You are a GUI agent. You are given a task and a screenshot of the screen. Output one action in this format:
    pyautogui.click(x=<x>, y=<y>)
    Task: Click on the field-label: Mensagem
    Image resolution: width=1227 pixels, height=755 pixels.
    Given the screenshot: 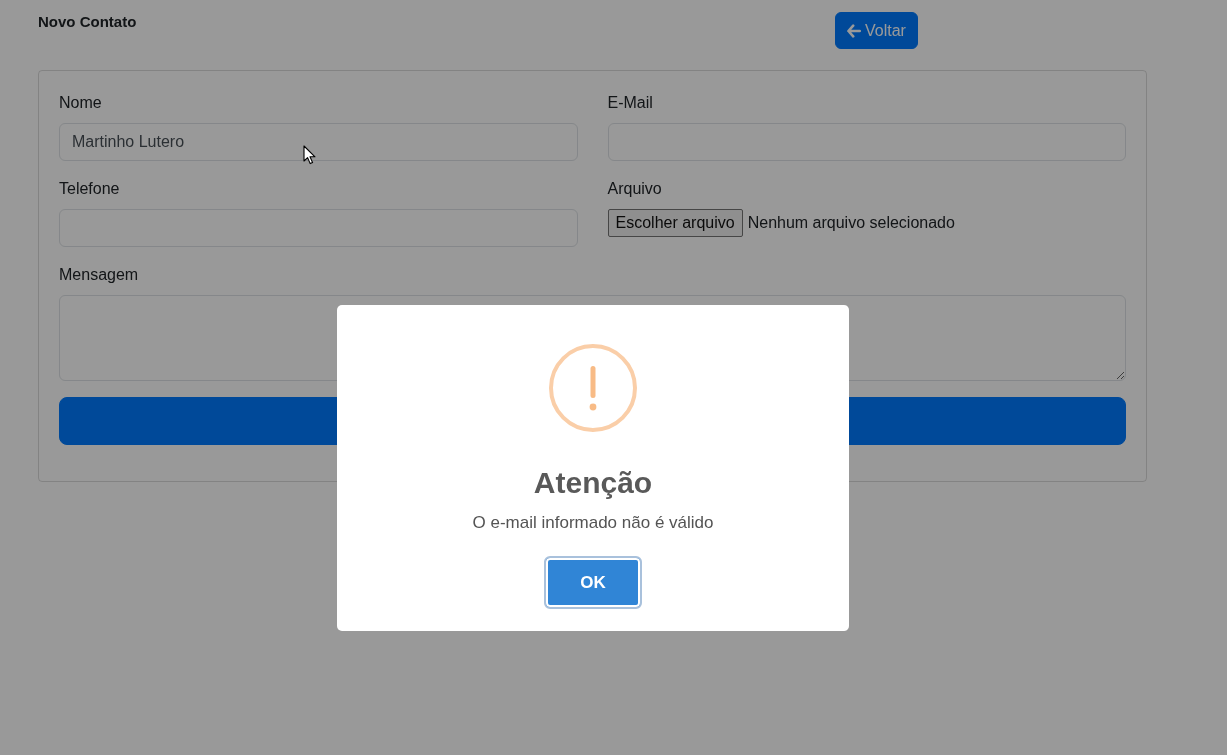 What is the action you would take?
    pyautogui.click(x=99, y=275)
    